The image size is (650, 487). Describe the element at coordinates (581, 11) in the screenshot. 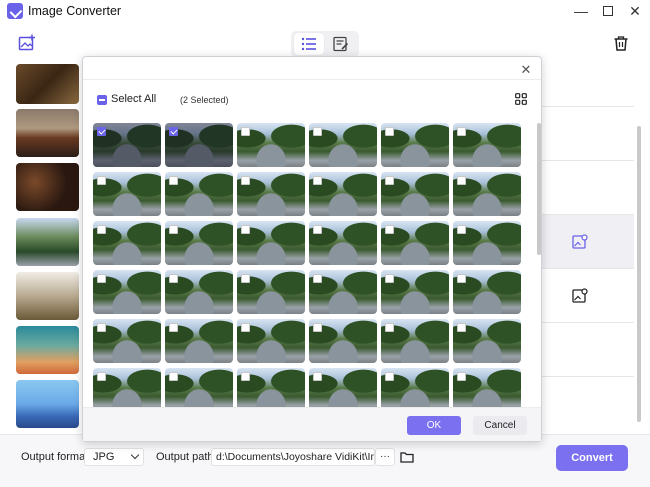

I see `minimize-icon: —` at that location.